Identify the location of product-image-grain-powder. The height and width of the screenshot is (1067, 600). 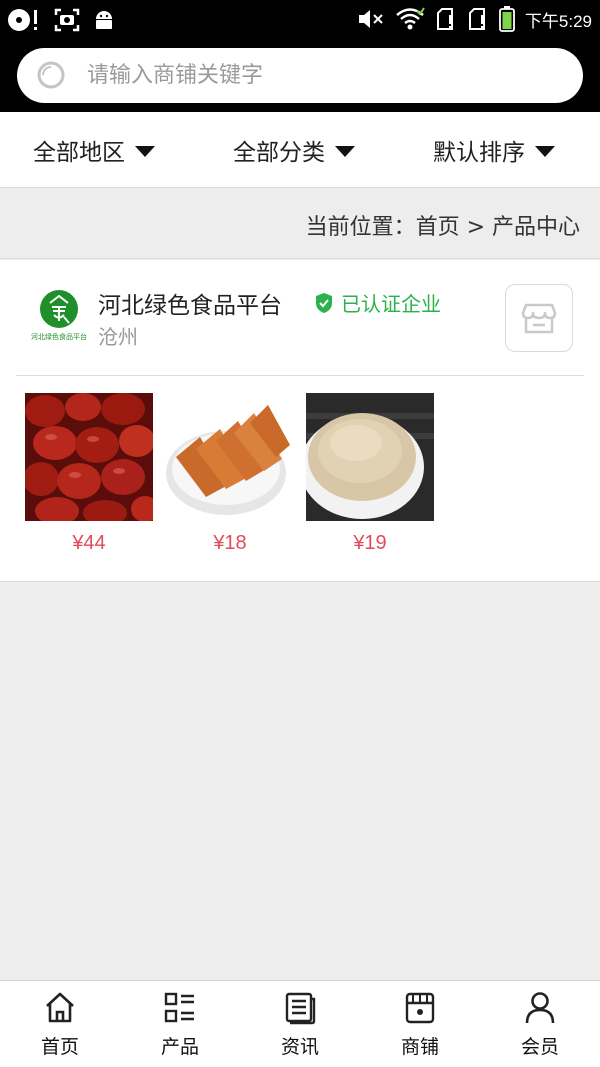
(370, 457).